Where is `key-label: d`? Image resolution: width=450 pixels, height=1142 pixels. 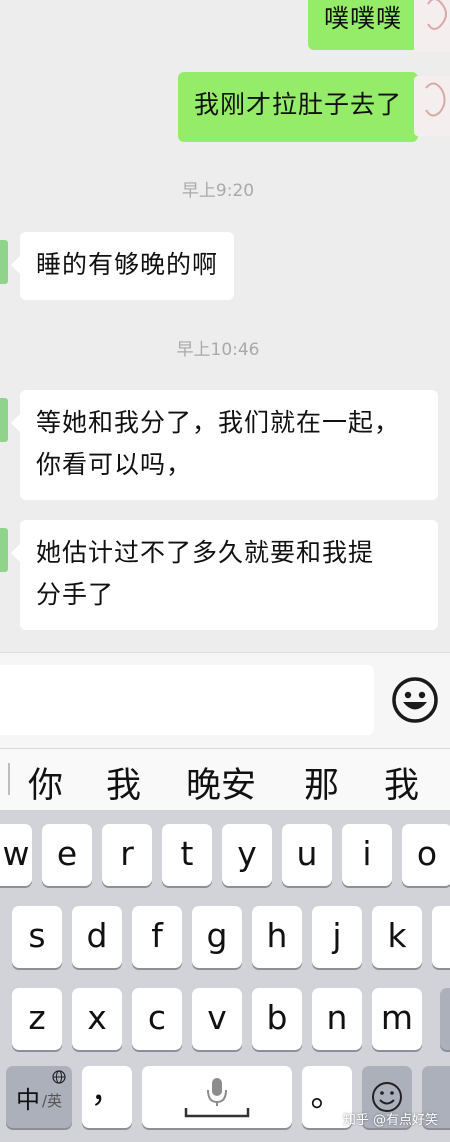 key-label: d is located at coordinates (97, 935).